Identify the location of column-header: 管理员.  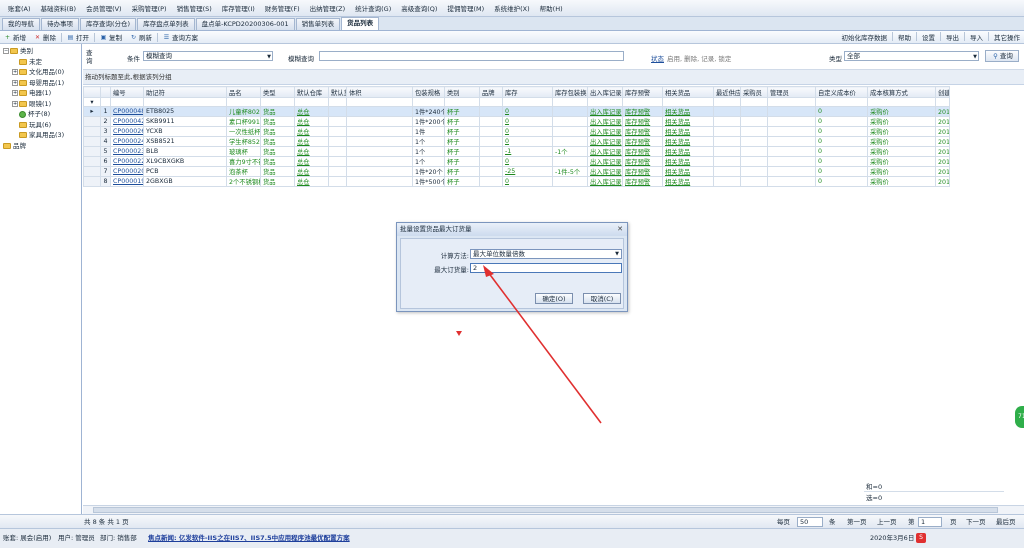
(791, 92).